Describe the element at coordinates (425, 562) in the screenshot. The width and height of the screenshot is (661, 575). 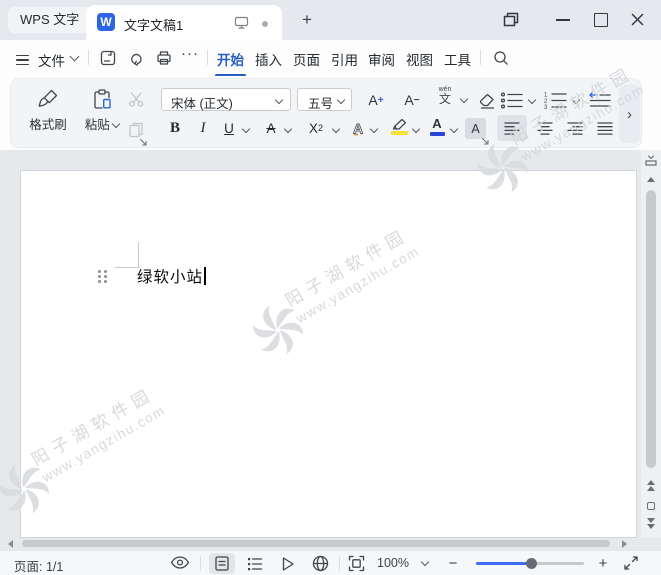
I see `zoom-chevron-down-icon` at that location.